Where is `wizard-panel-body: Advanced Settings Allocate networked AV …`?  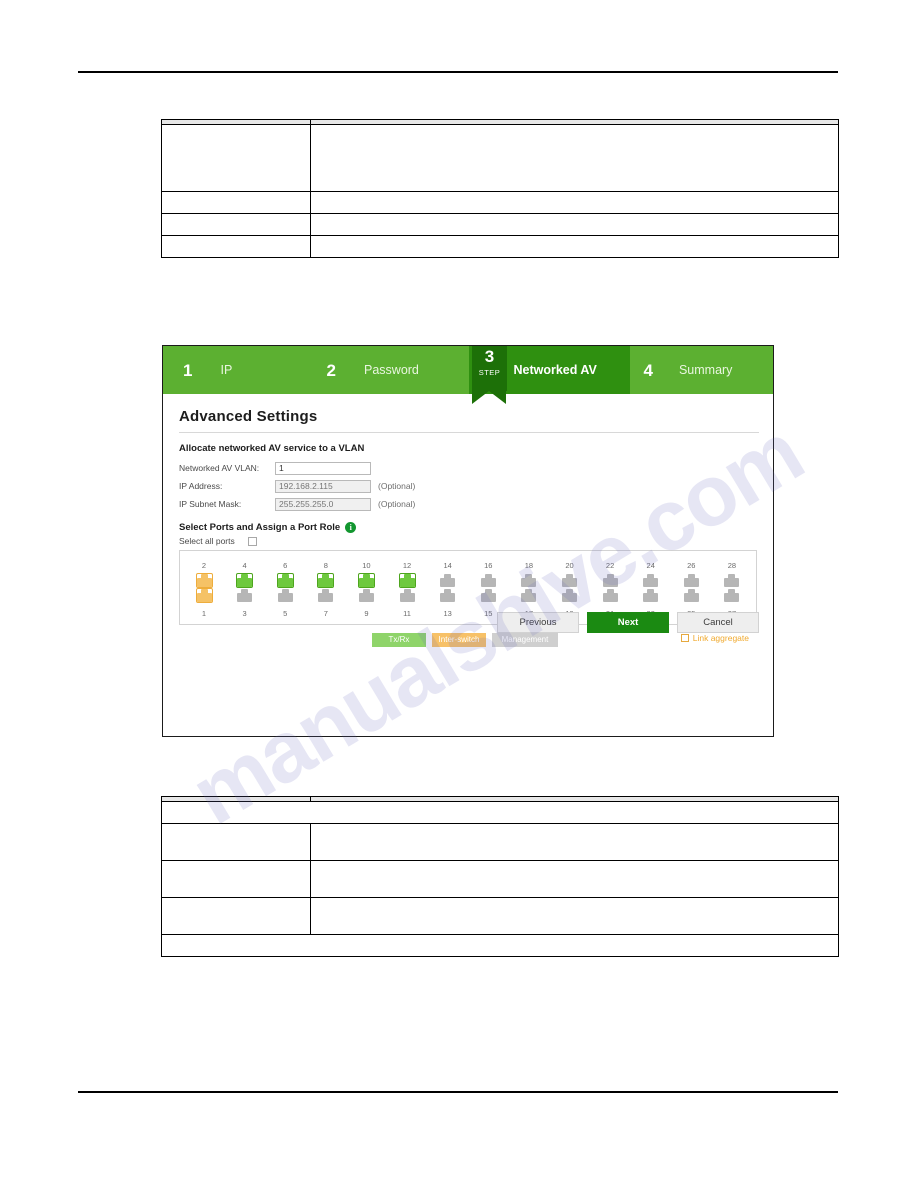 wizard-panel-body: Advanced Settings Allocate networked AV … is located at coordinates (468, 520).